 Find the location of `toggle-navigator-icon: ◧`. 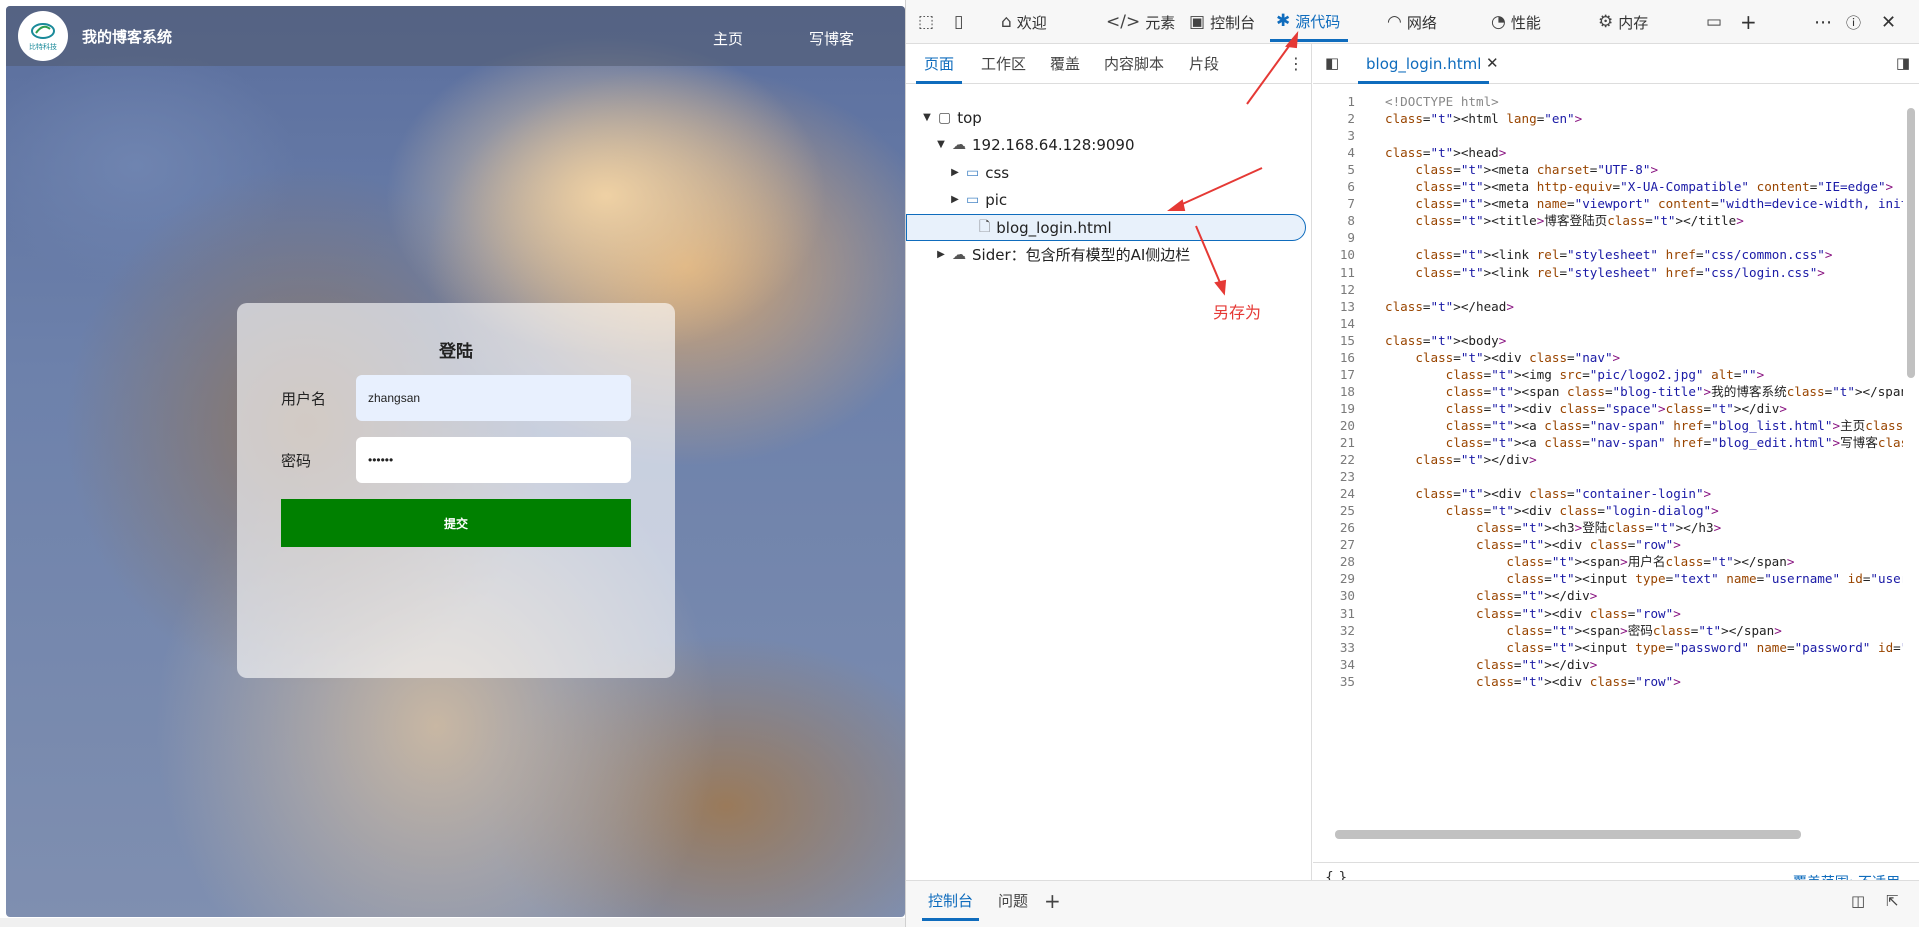

toggle-navigator-icon: ◧ is located at coordinates (1332, 63).